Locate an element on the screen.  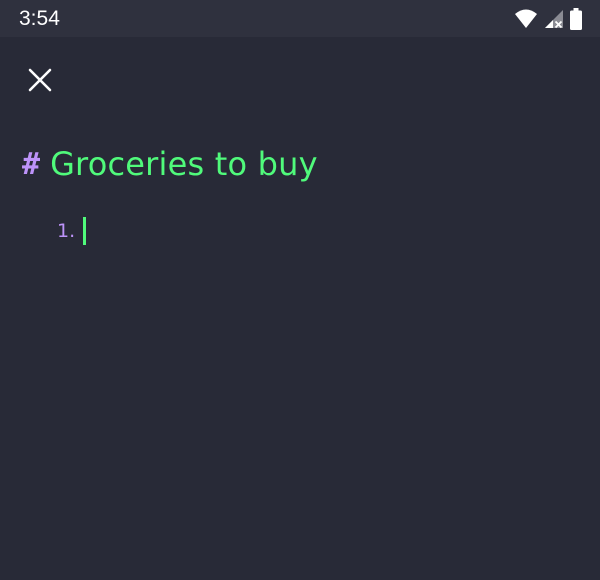
text-caret is located at coordinates (85, 231).